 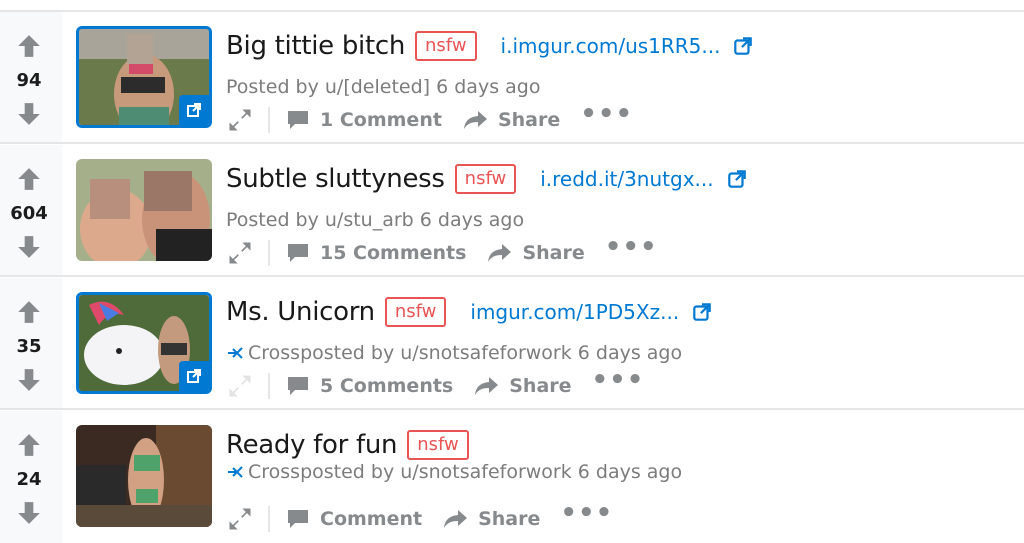 What do you see at coordinates (512, 6) in the screenshot?
I see `top-divider` at bounding box center [512, 6].